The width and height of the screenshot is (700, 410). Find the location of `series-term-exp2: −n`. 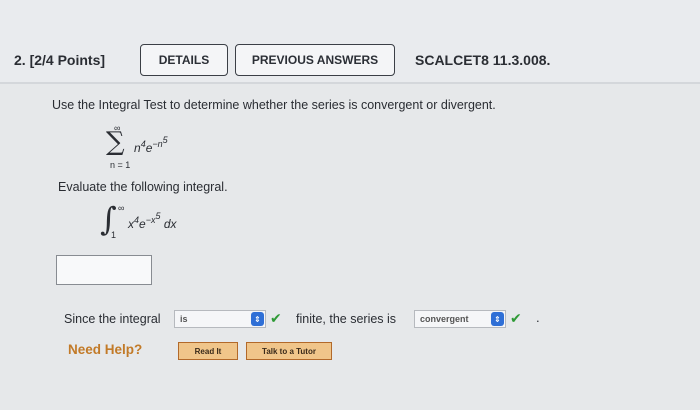

series-term-exp2: −n is located at coordinates (157, 144).